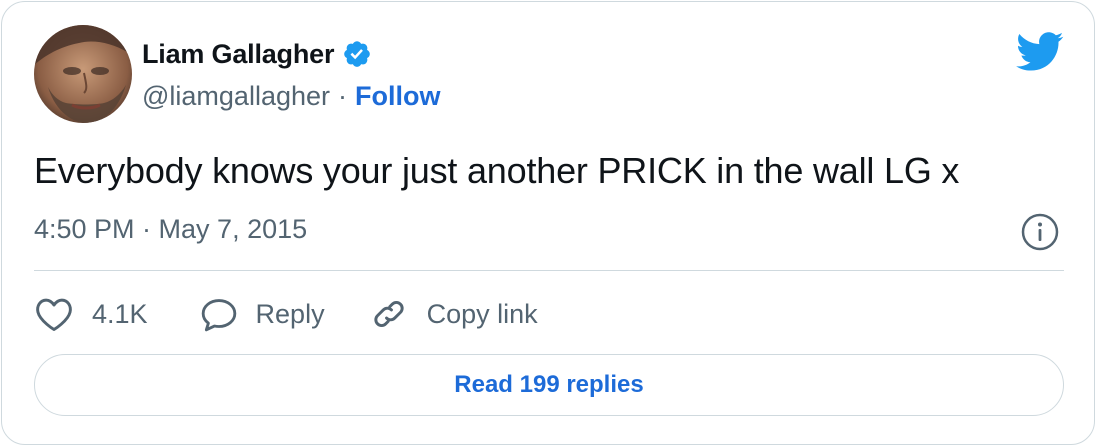  I want to click on follow-link: Follow, so click(397, 96).